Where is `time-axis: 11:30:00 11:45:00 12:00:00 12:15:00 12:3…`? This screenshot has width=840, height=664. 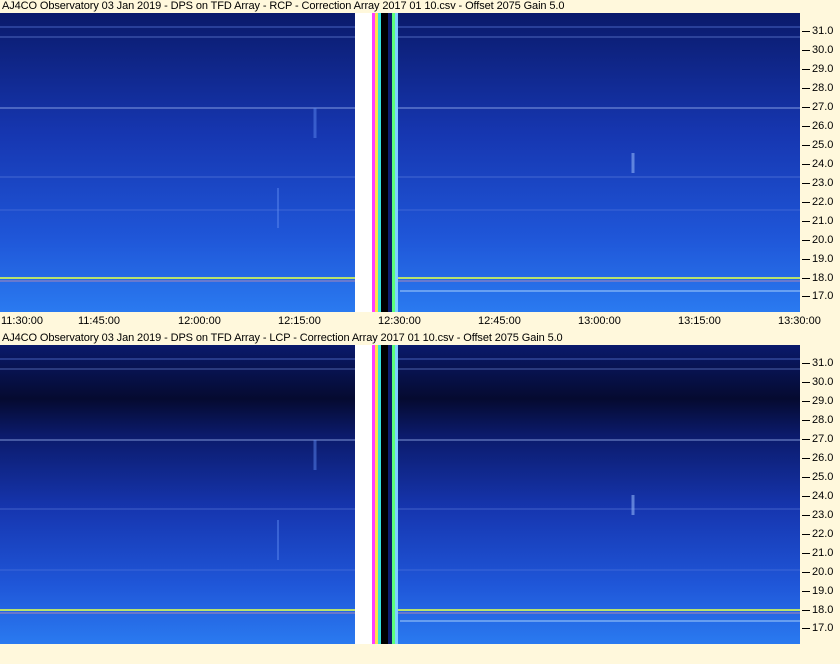 time-axis: 11:30:00 11:45:00 12:00:00 12:15:00 12:3… is located at coordinates (420, 322).